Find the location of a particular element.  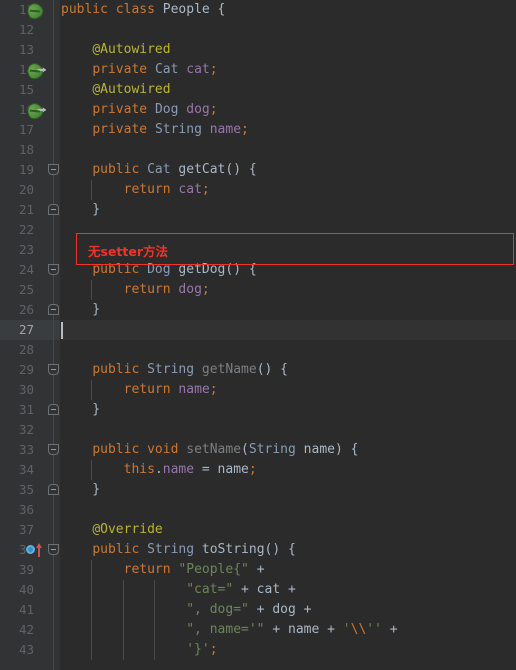

editor-line: 27 is located at coordinates (258, 330).